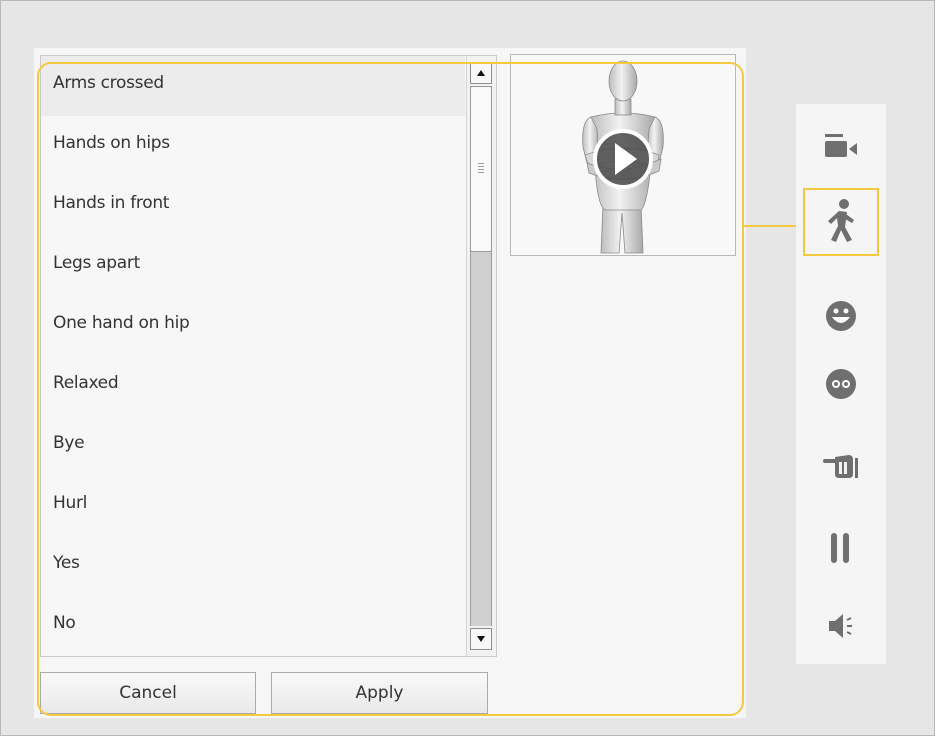 The height and width of the screenshot is (736, 935). I want to click on scroll-down-button, so click(481, 639).